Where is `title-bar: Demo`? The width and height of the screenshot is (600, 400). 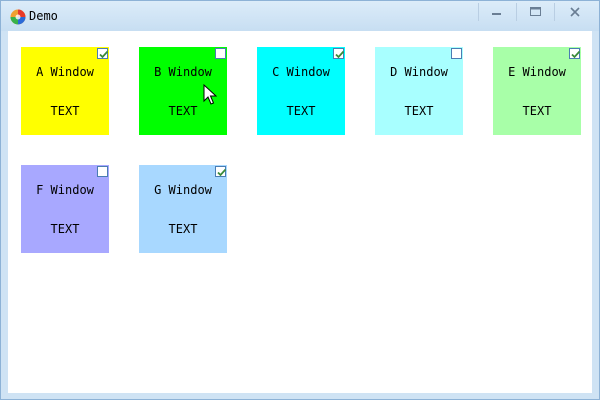 title-bar: Demo is located at coordinates (300, 16).